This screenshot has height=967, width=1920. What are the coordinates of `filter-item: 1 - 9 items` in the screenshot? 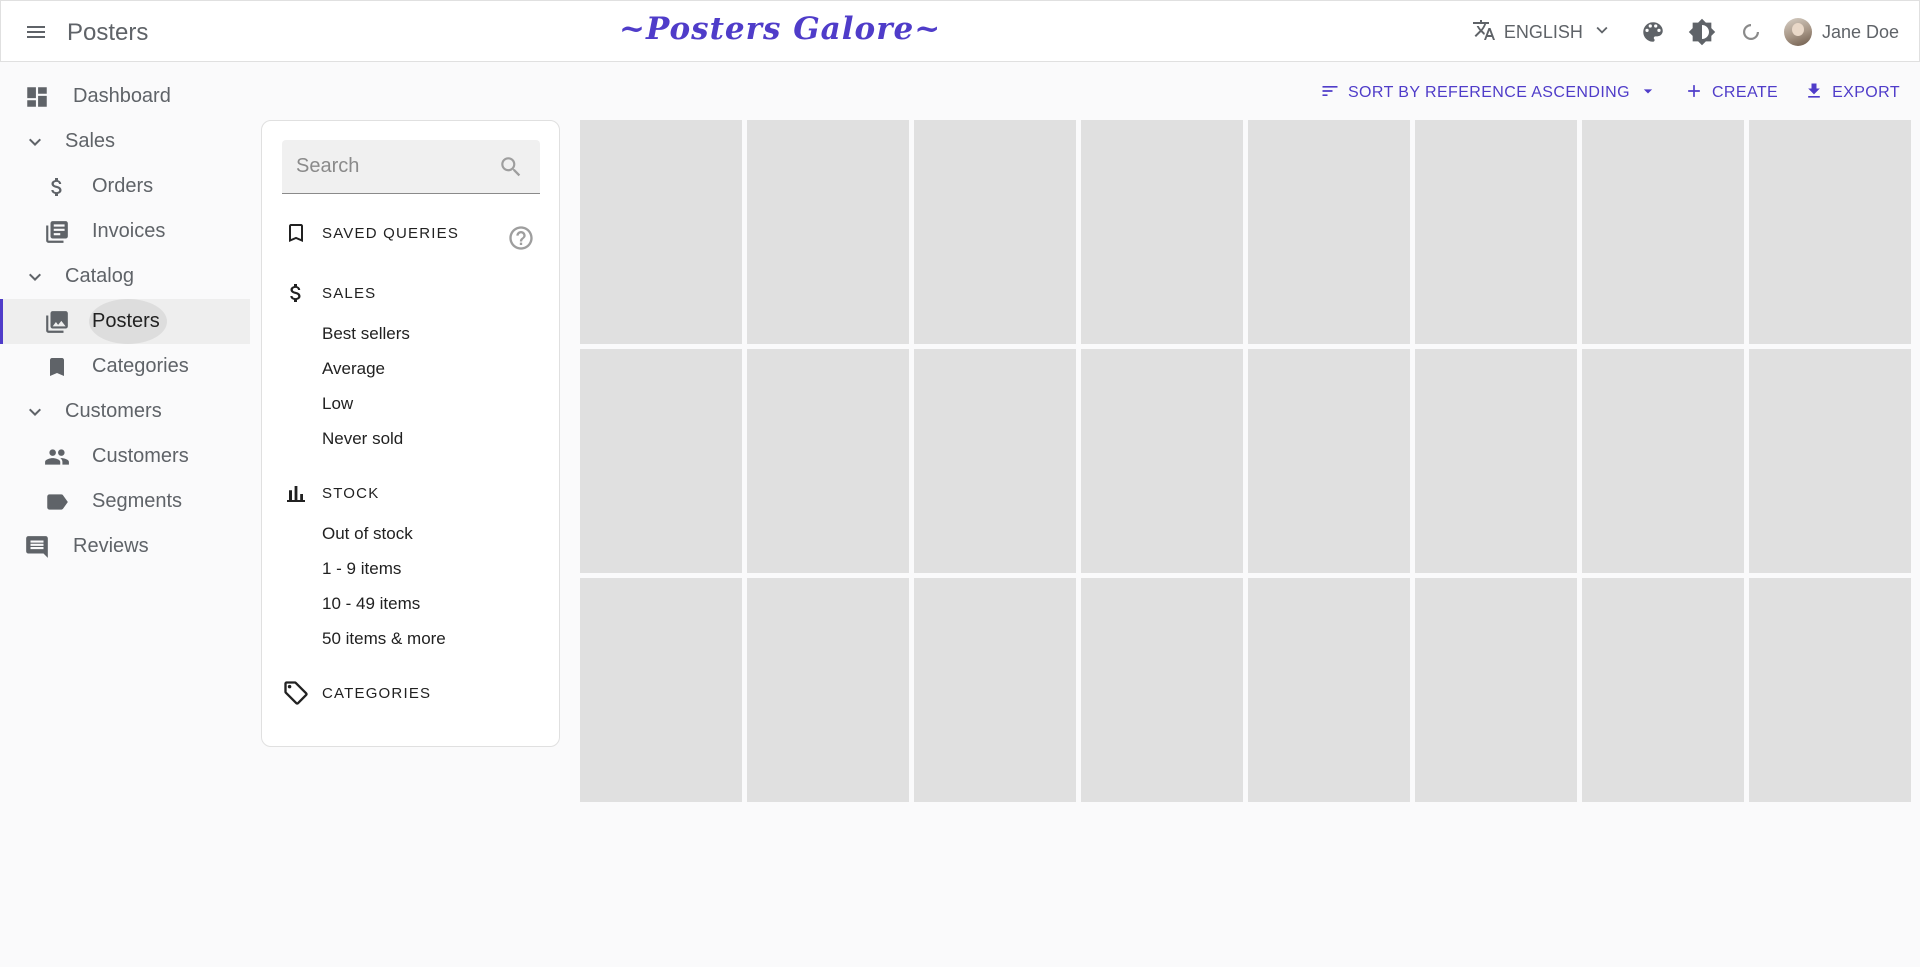 It's located at (361, 569).